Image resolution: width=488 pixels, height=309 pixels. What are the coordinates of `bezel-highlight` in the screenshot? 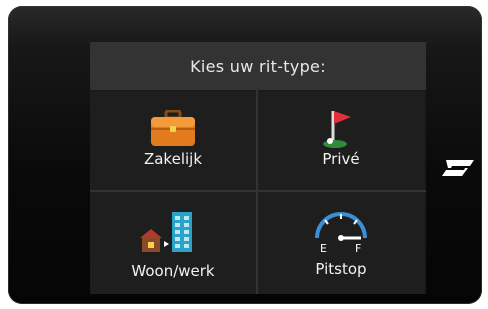 It's located at (245, 26).